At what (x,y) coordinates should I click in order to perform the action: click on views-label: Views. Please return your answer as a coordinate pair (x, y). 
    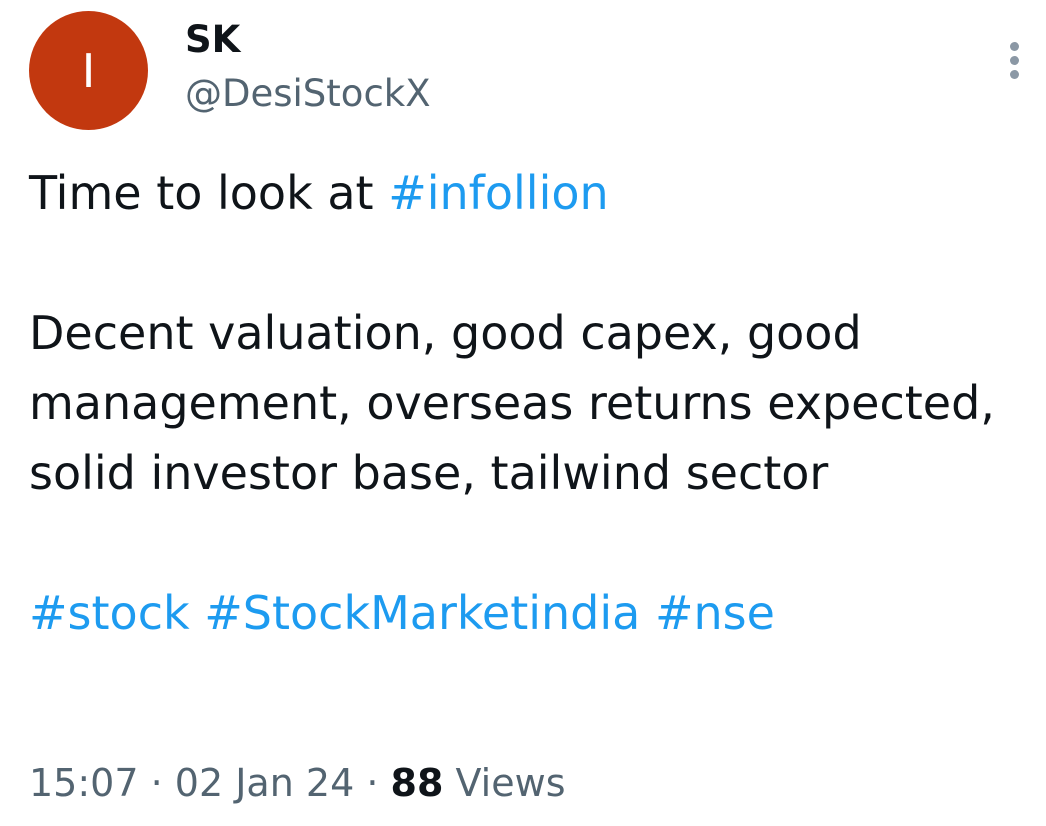
    Looking at the image, I should click on (511, 783).